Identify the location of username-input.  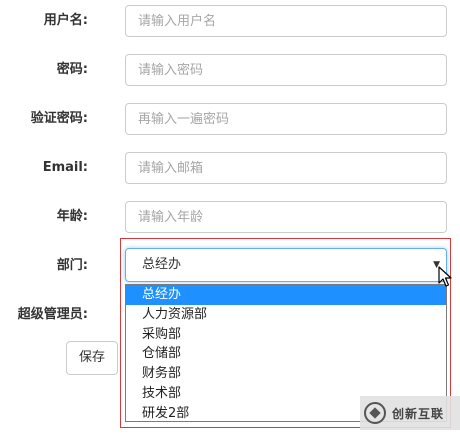
(286, 21).